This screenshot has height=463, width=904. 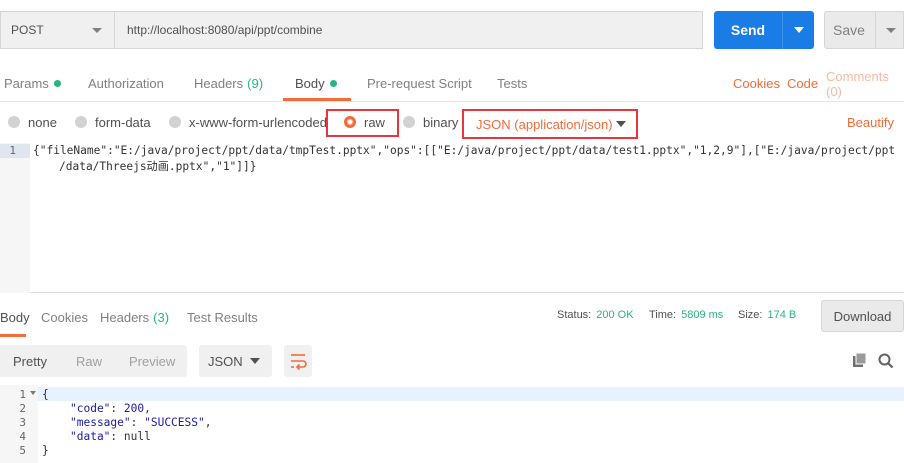 I want to click on cookies-link: Cookies, so click(x=756, y=83).